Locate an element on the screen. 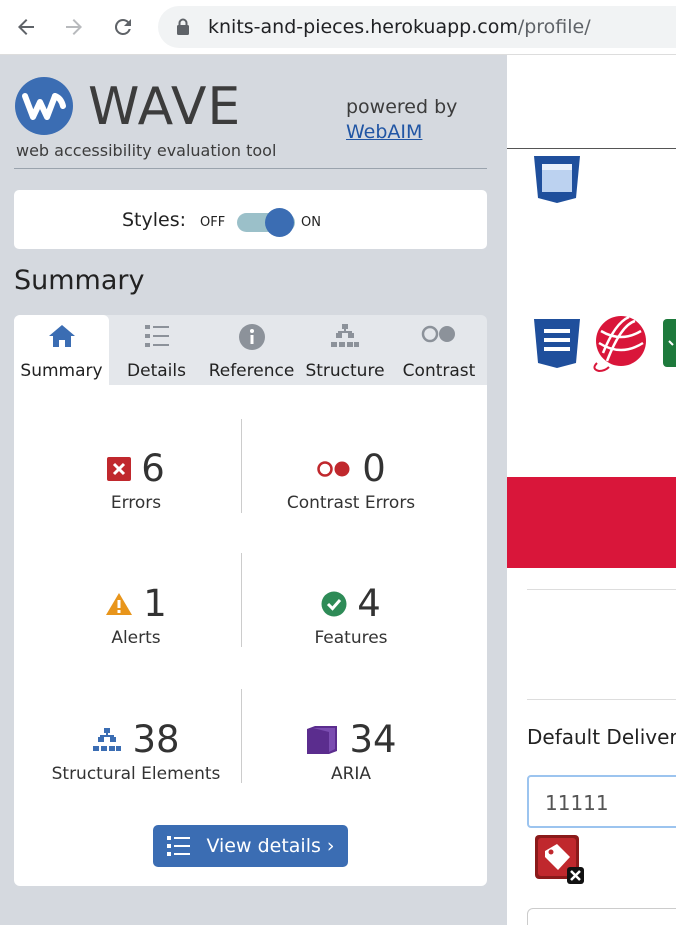  stat-errors: 6 Errors is located at coordinates (136, 480).